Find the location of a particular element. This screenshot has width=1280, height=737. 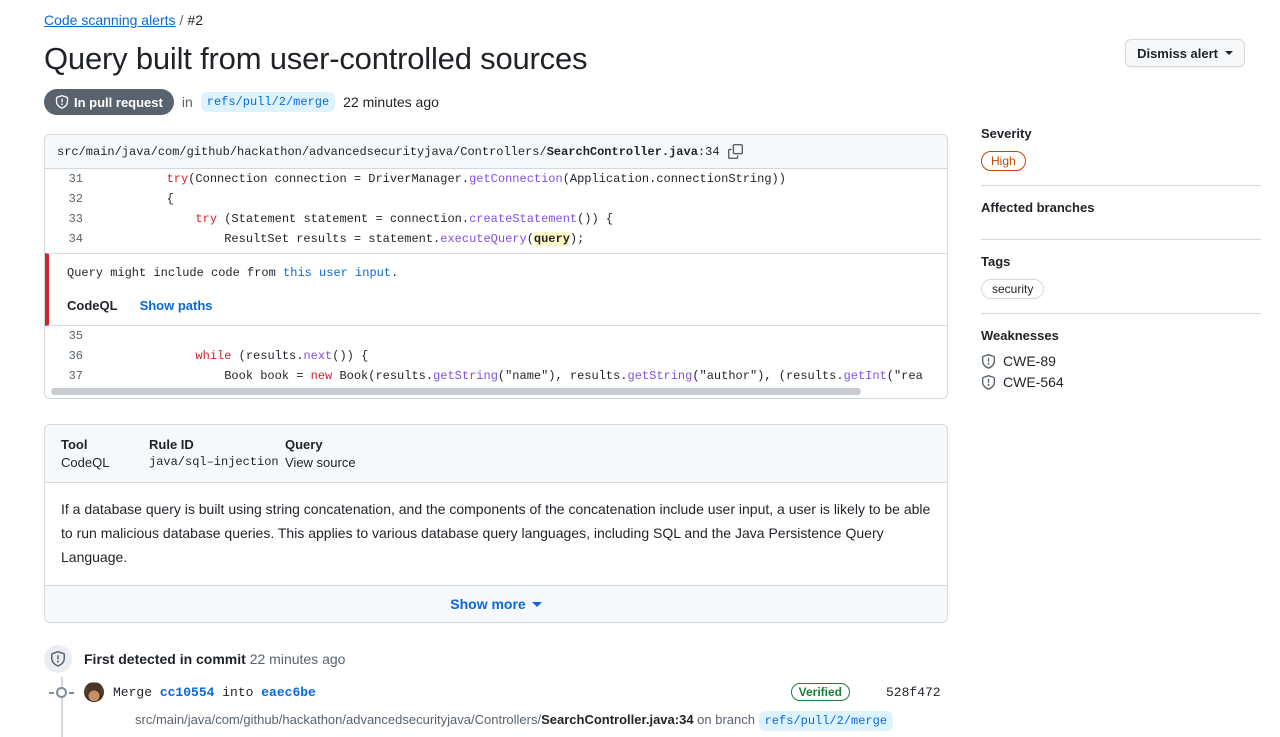

code-token: ResultSet results = statement. is located at coordinates (275, 239).